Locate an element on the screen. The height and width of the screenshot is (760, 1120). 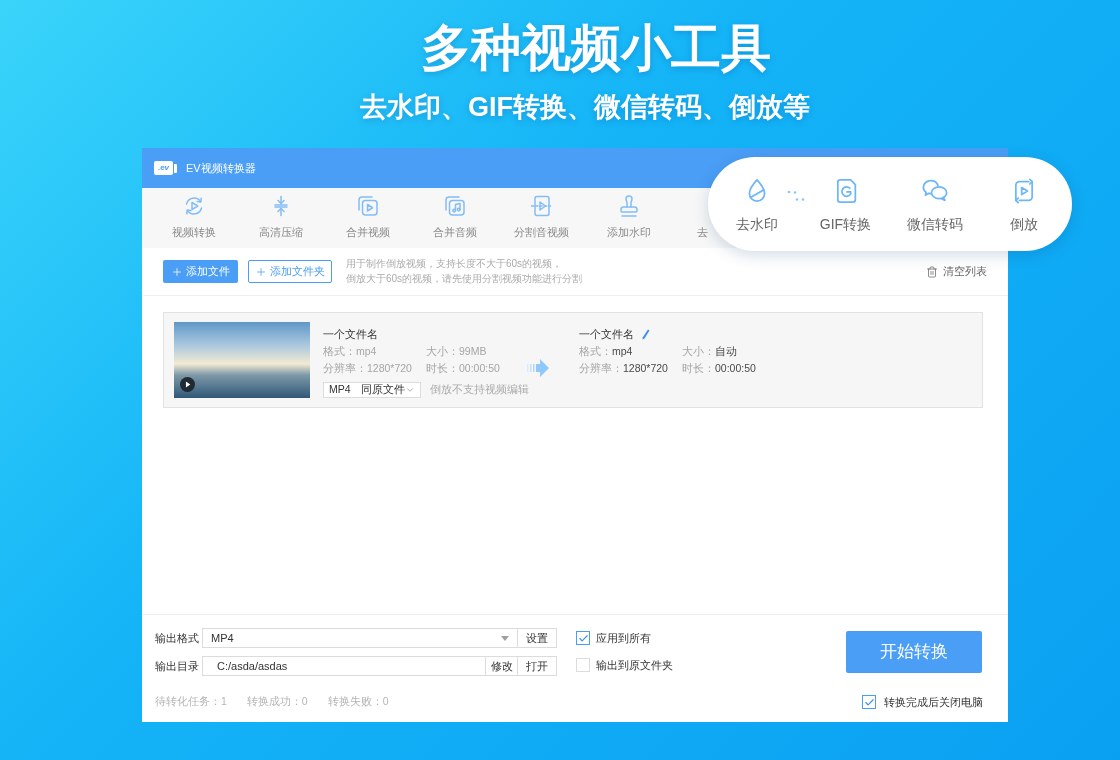
stacked-music-icon is located at coordinates (454, 206).